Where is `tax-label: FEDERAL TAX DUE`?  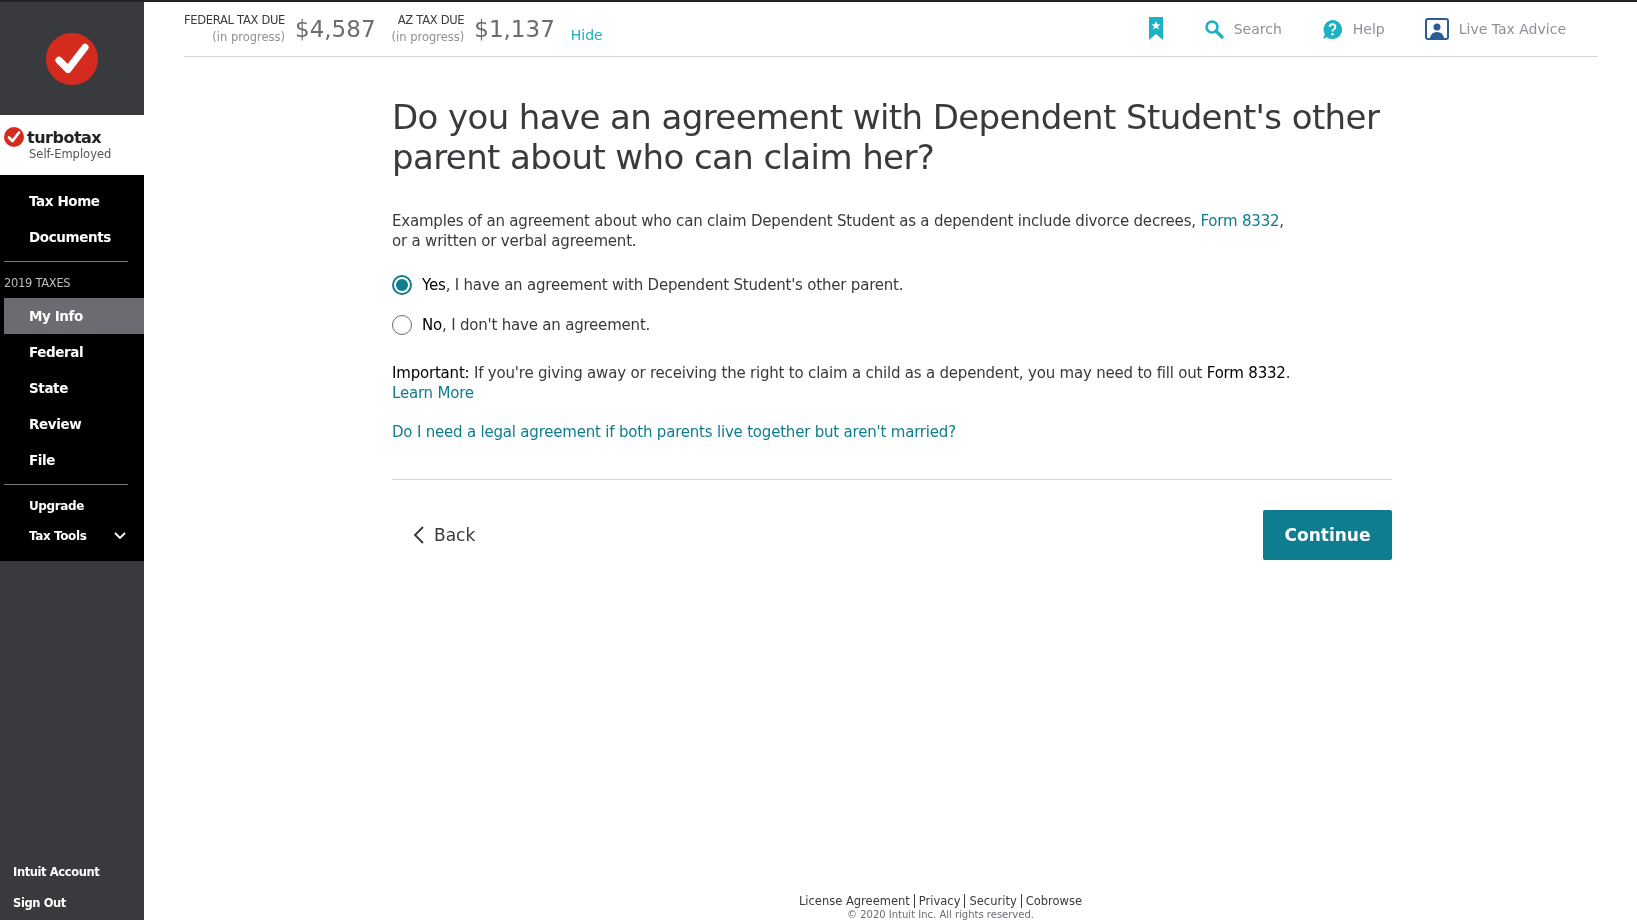
tax-label: FEDERAL TAX DUE is located at coordinates (235, 20).